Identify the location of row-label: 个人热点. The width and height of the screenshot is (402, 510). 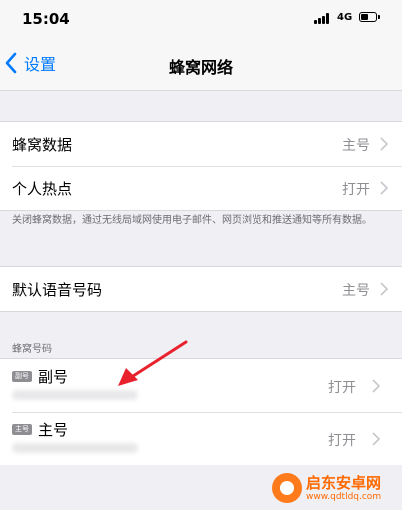
(42, 189).